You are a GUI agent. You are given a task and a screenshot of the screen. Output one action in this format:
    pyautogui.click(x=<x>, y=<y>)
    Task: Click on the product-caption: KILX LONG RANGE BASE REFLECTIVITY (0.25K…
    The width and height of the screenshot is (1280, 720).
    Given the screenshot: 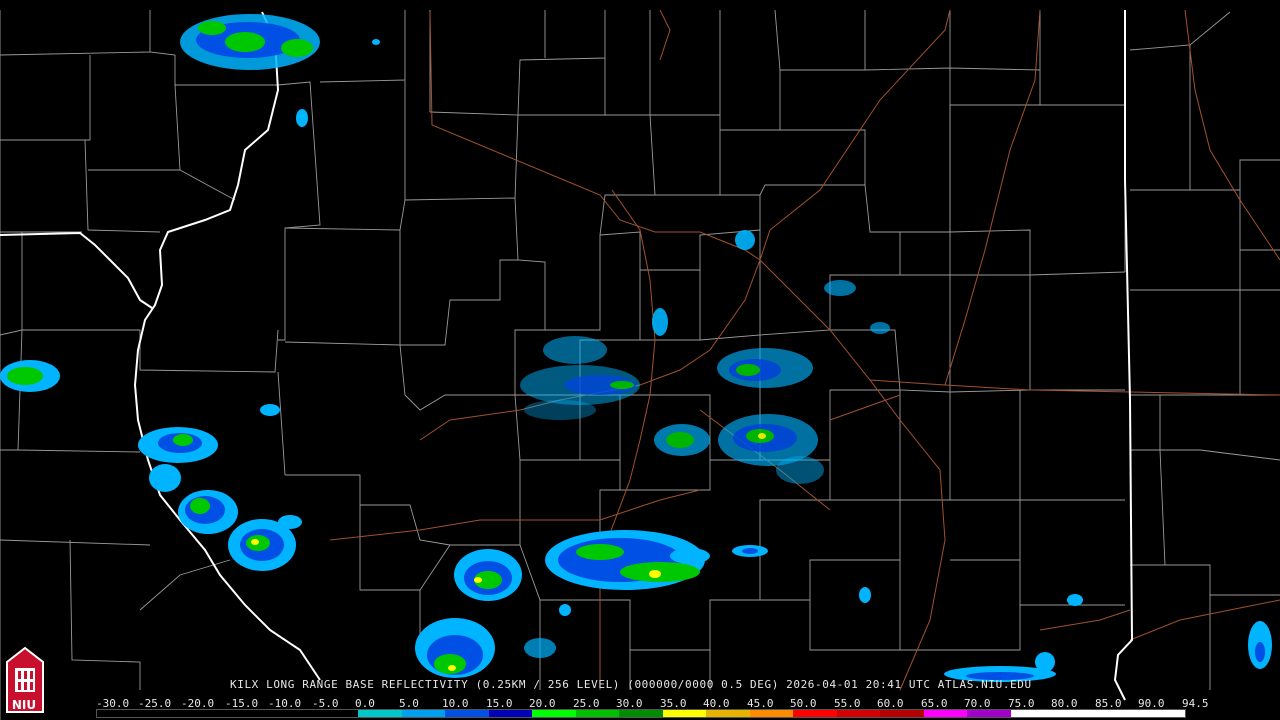 What is the action you would take?
    pyautogui.click(x=631, y=684)
    